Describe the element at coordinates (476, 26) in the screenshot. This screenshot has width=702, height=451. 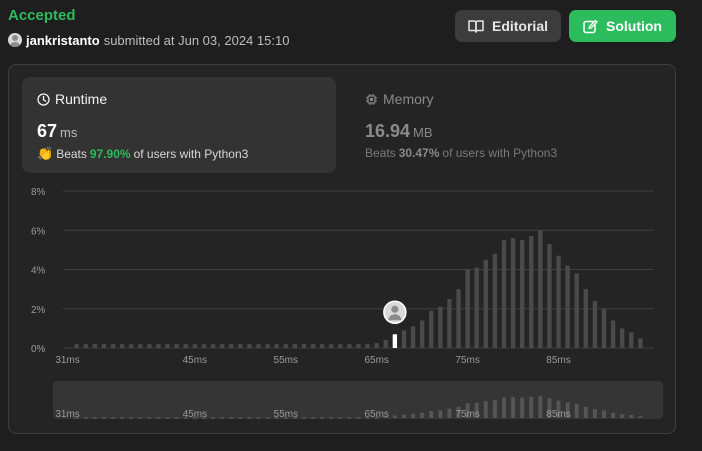
I see `book-icon` at that location.